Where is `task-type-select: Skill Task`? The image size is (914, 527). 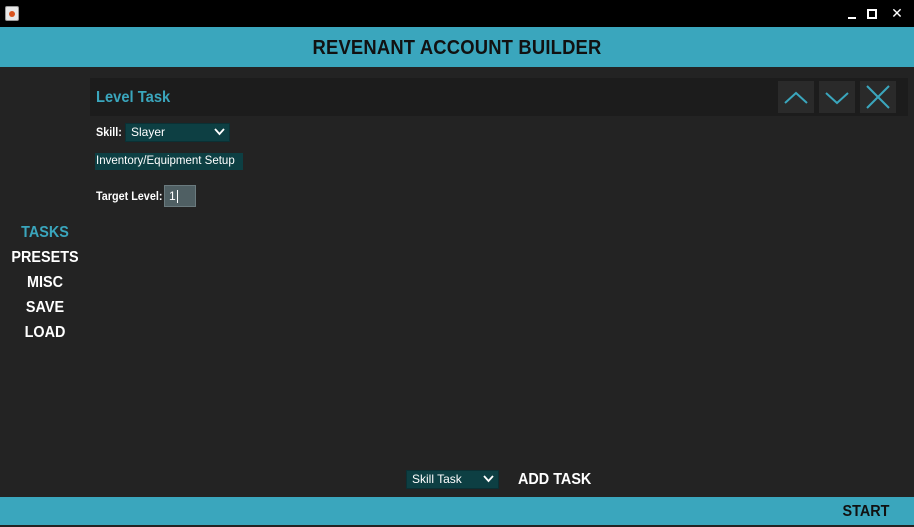 task-type-select: Skill Task is located at coordinates (452, 479).